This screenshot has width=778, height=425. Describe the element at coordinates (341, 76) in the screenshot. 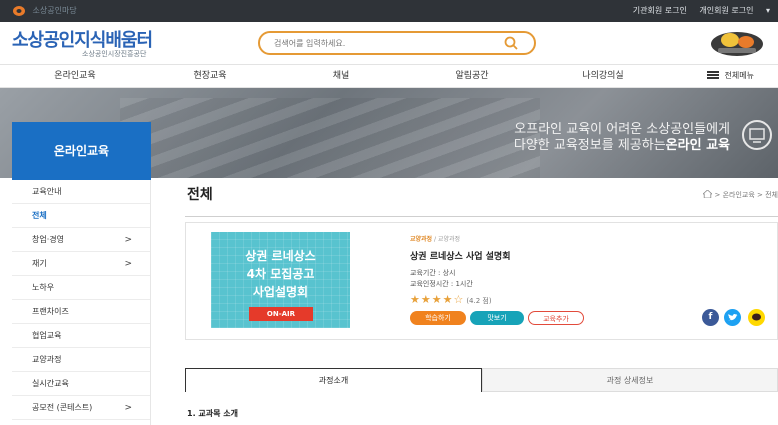

I see `nav-channel: 채널` at that location.